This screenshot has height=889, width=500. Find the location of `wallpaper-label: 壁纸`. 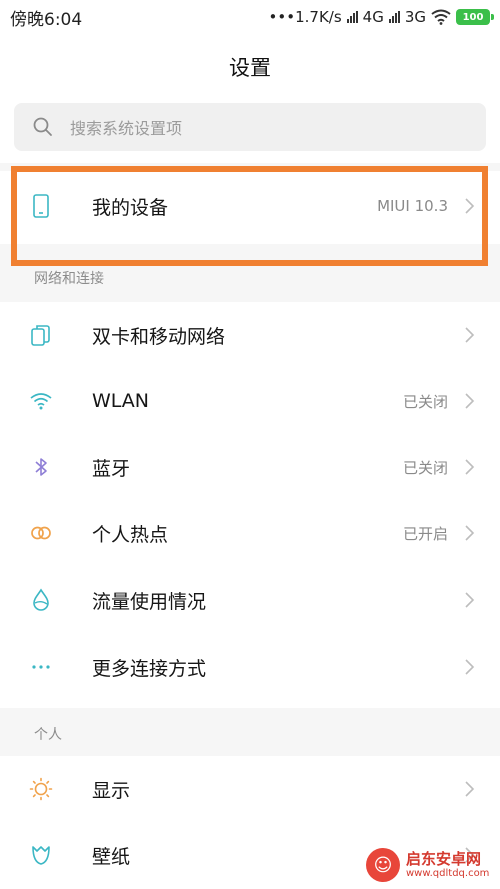

wallpaper-label: 壁纸 is located at coordinates (111, 856).